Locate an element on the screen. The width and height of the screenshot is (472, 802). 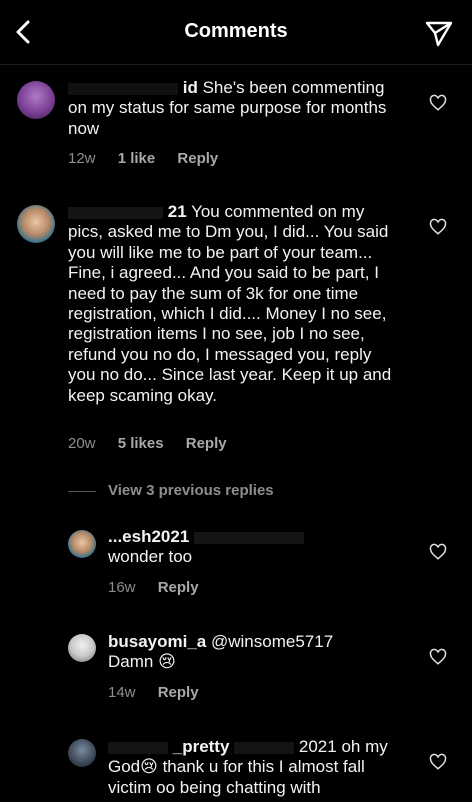
comment-meta: 20w 5 likes Reply is located at coordinates (156, 443).